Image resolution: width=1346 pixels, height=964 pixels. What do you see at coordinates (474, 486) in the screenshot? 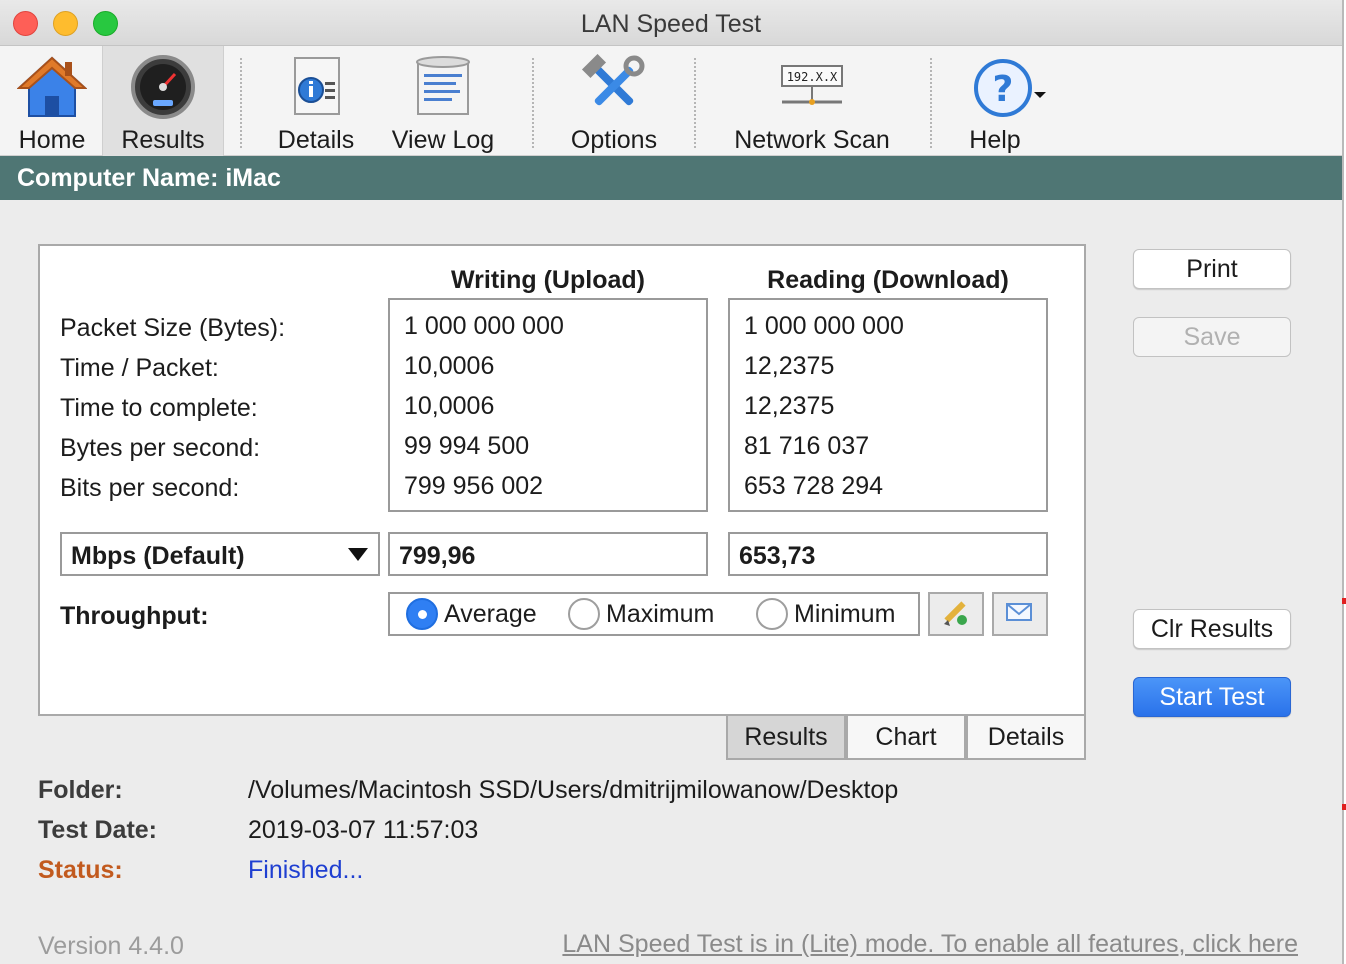
I see `writing-bits-per-second: 799 956 002` at bounding box center [474, 486].